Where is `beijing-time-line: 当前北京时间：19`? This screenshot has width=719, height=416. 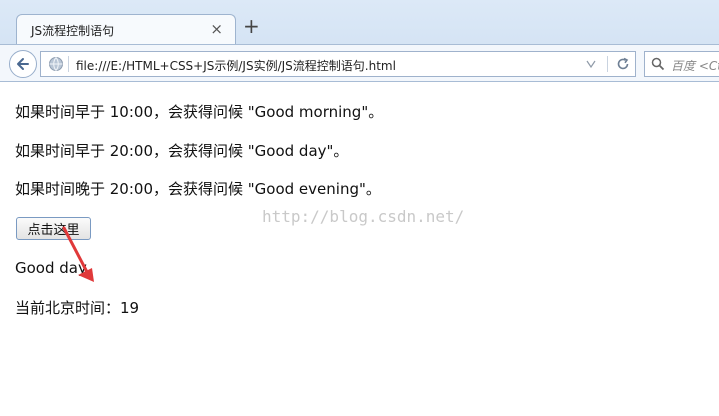 beijing-time-line: 当前北京时间：19 is located at coordinates (77, 308).